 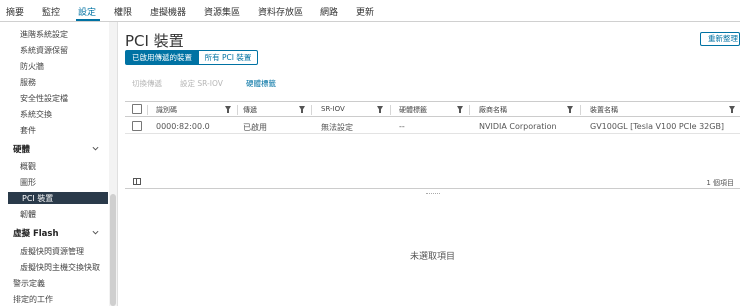 I want to click on column-header-sriov: SR-IOV, so click(x=333, y=109).